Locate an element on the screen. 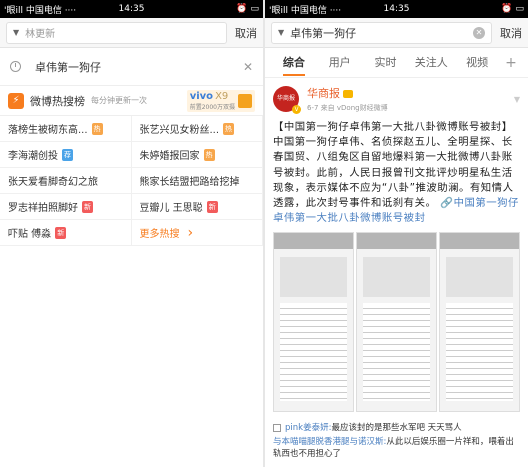  hot-search-header: ⚡ 微博热搜榜 每分钟更新一次 vivo X9 前置2000万双摄 is located at coordinates (131, 101).